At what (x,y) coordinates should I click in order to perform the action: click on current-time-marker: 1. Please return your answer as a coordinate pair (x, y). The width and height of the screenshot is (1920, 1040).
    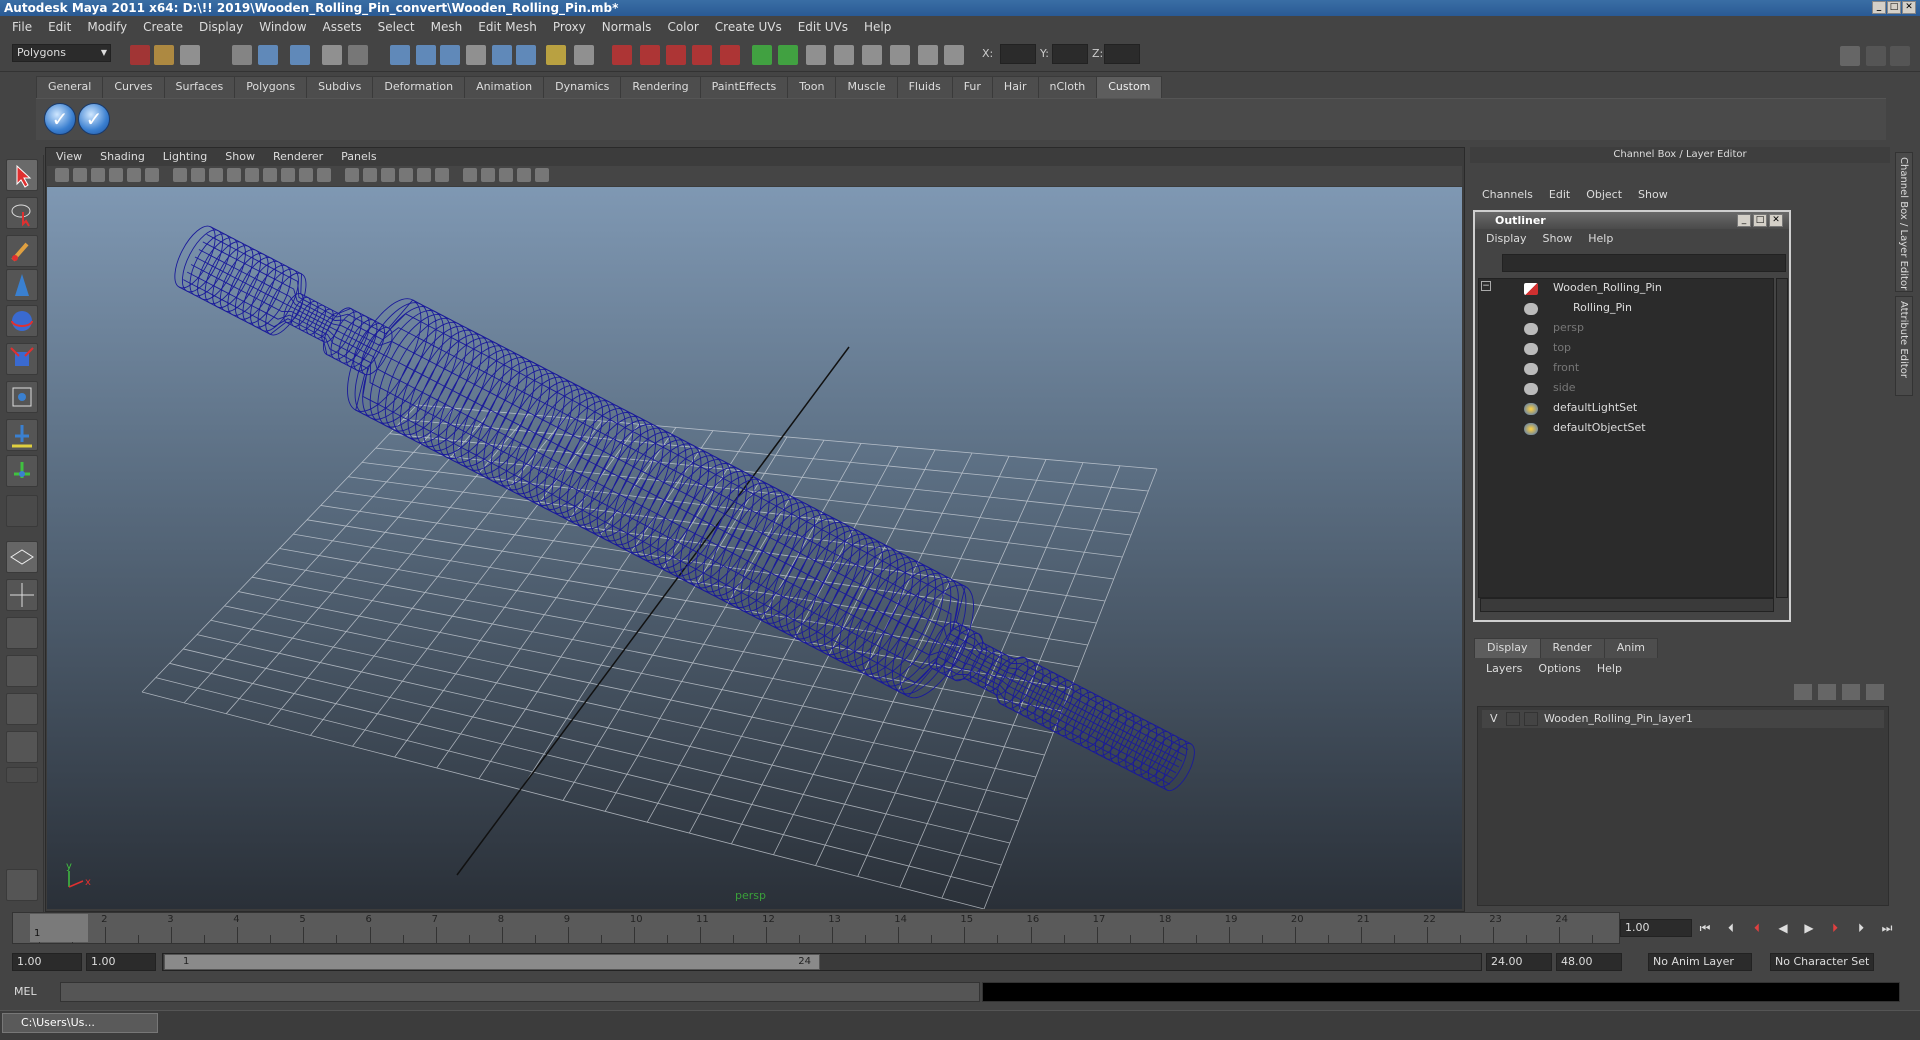
    Looking at the image, I should click on (59, 928).